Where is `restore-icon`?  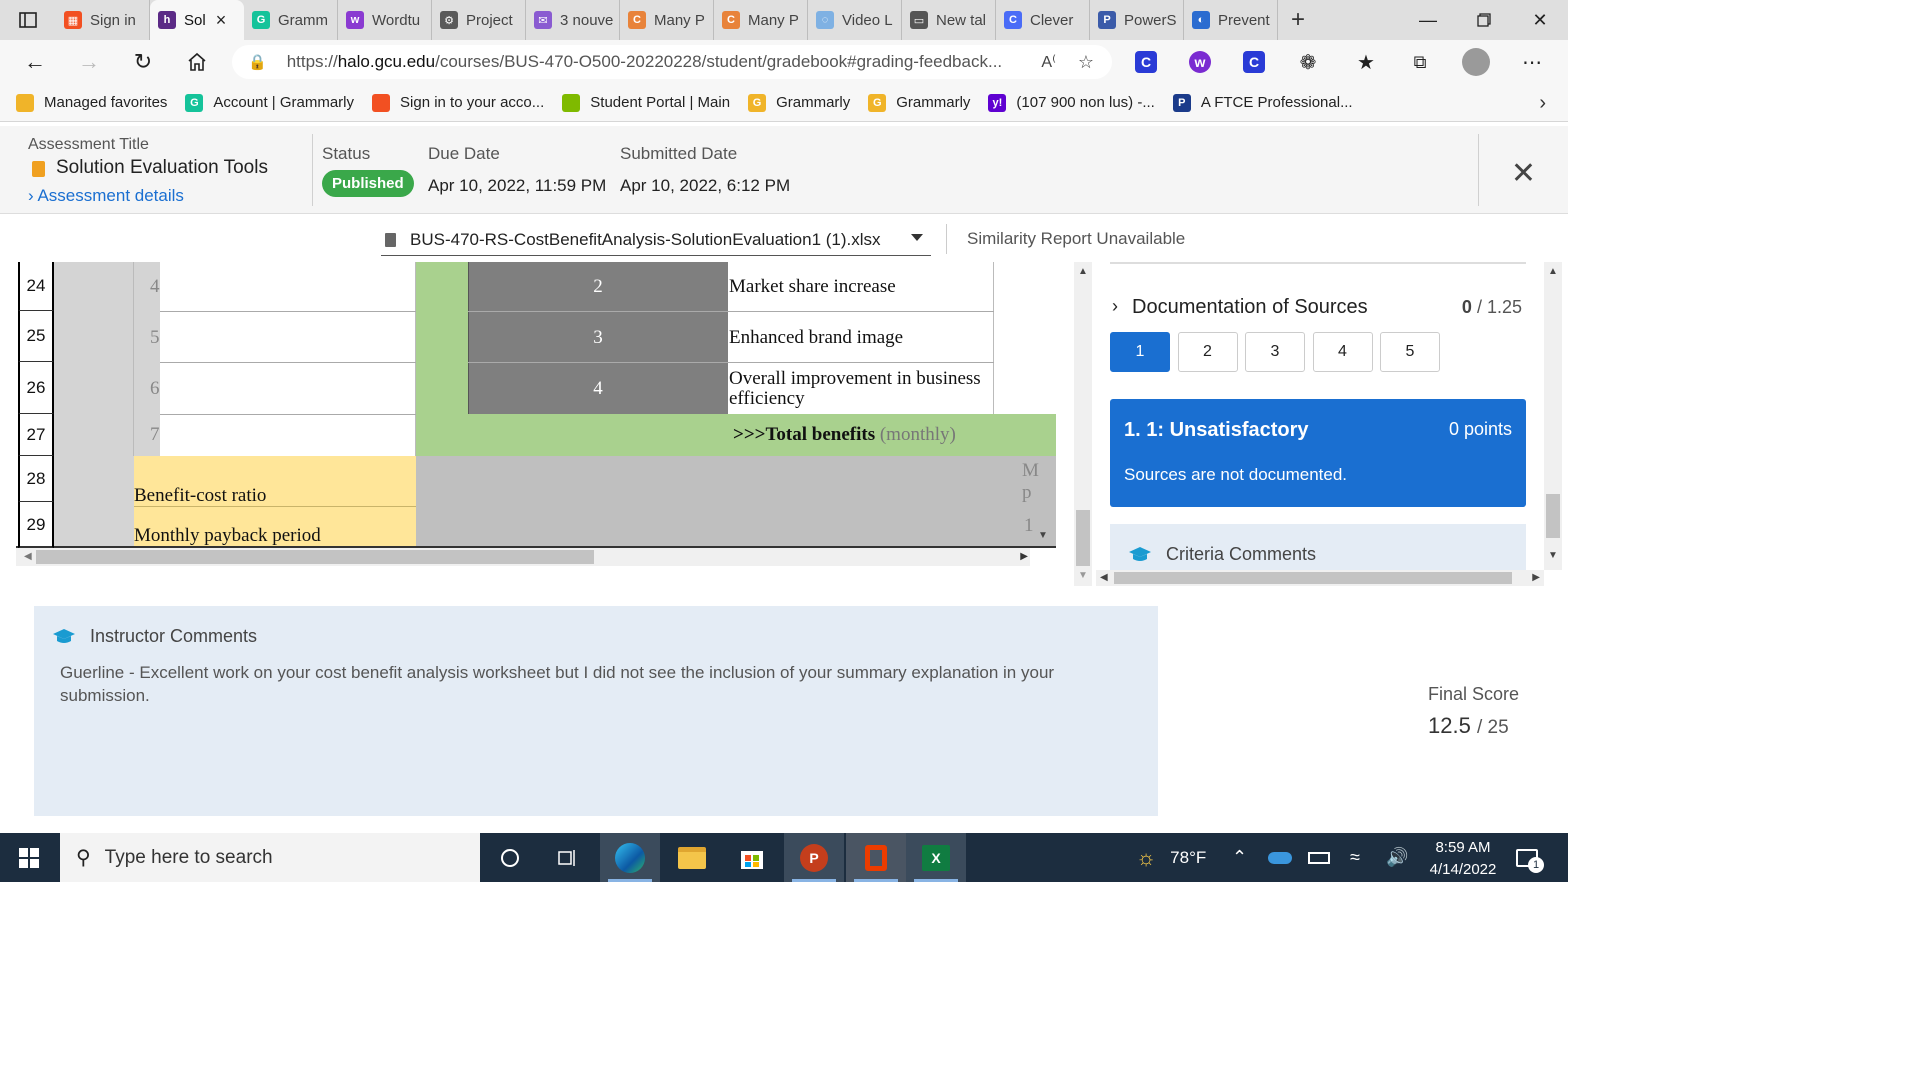 restore-icon is located at coordinates (1484, 20).